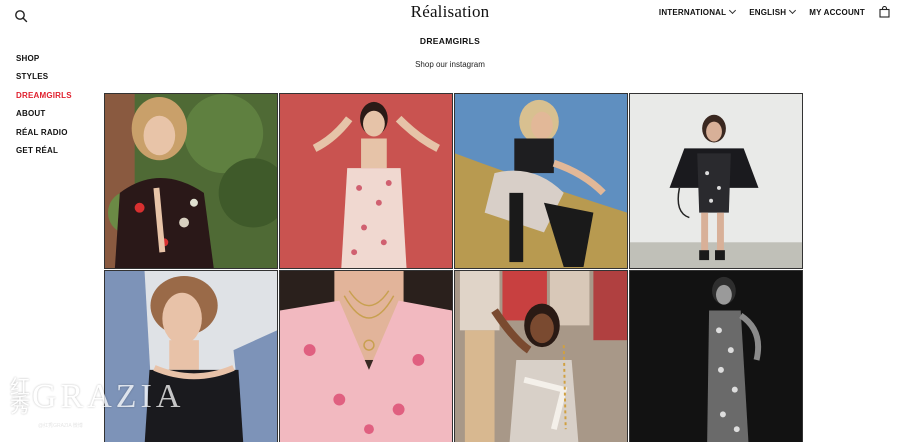  What do you see at coordinates (692, 12) in the screenshot?
I see `international-label: INTERNATIONAL` at bounding box center [692, 12].